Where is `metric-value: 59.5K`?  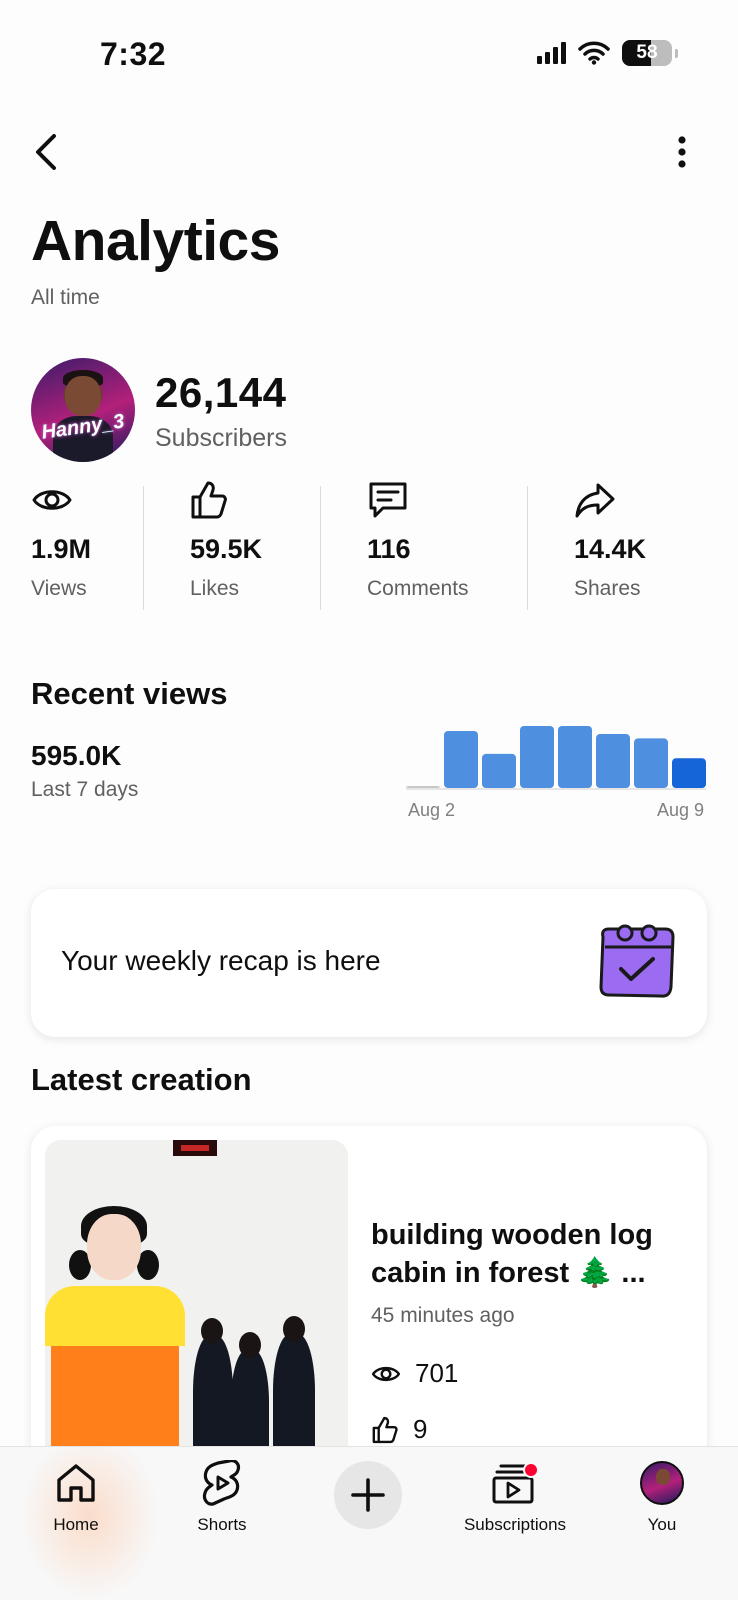 metric-value: 59.5K is located at coordinates (226, 549).